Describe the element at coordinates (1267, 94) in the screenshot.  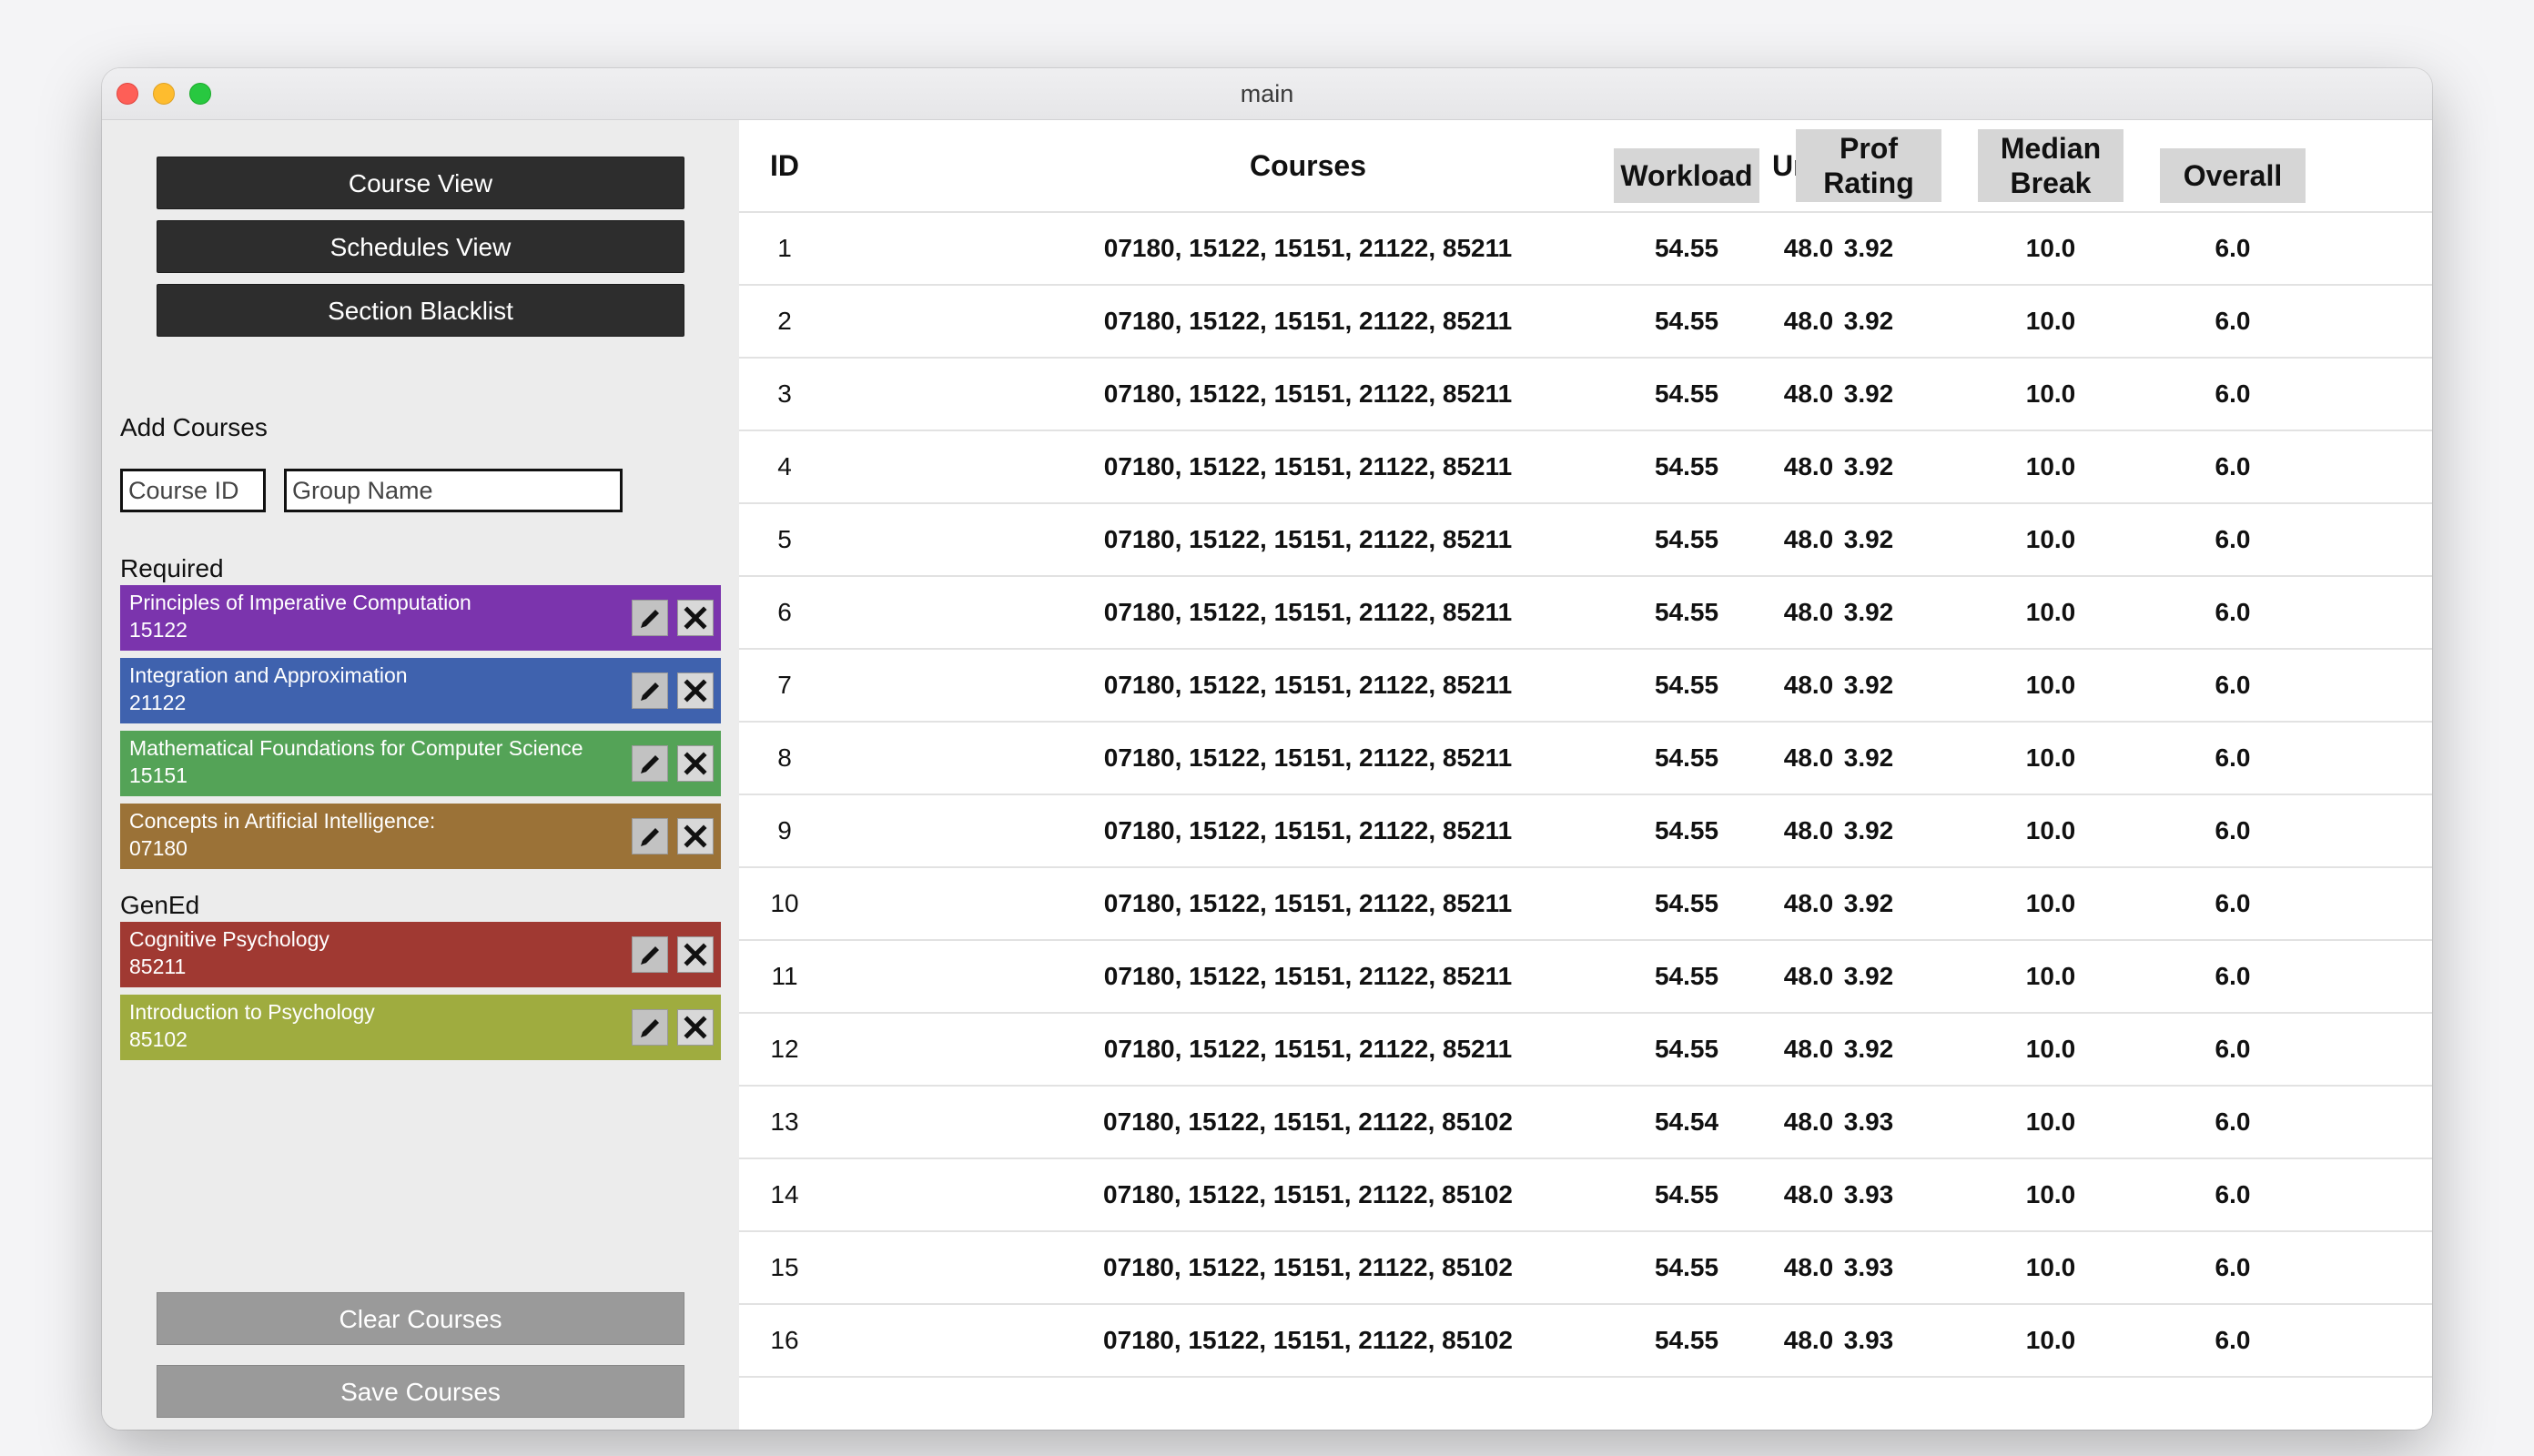
I see `title-bar: main` at that location.